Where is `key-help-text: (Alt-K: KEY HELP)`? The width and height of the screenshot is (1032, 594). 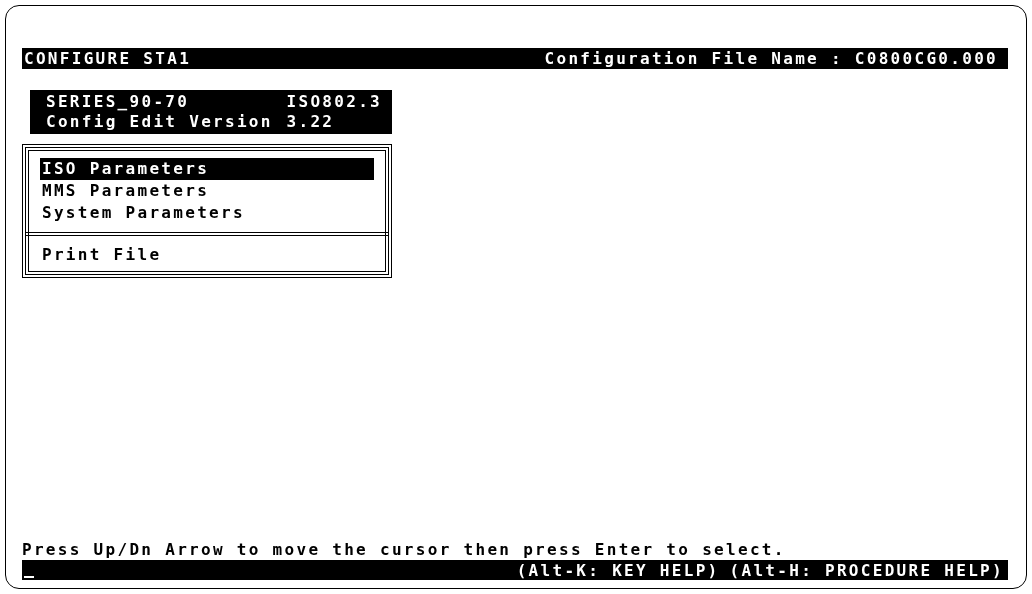 key-help-text: (Alt-K: KEY HELP) is located at coordinates (618, 570).